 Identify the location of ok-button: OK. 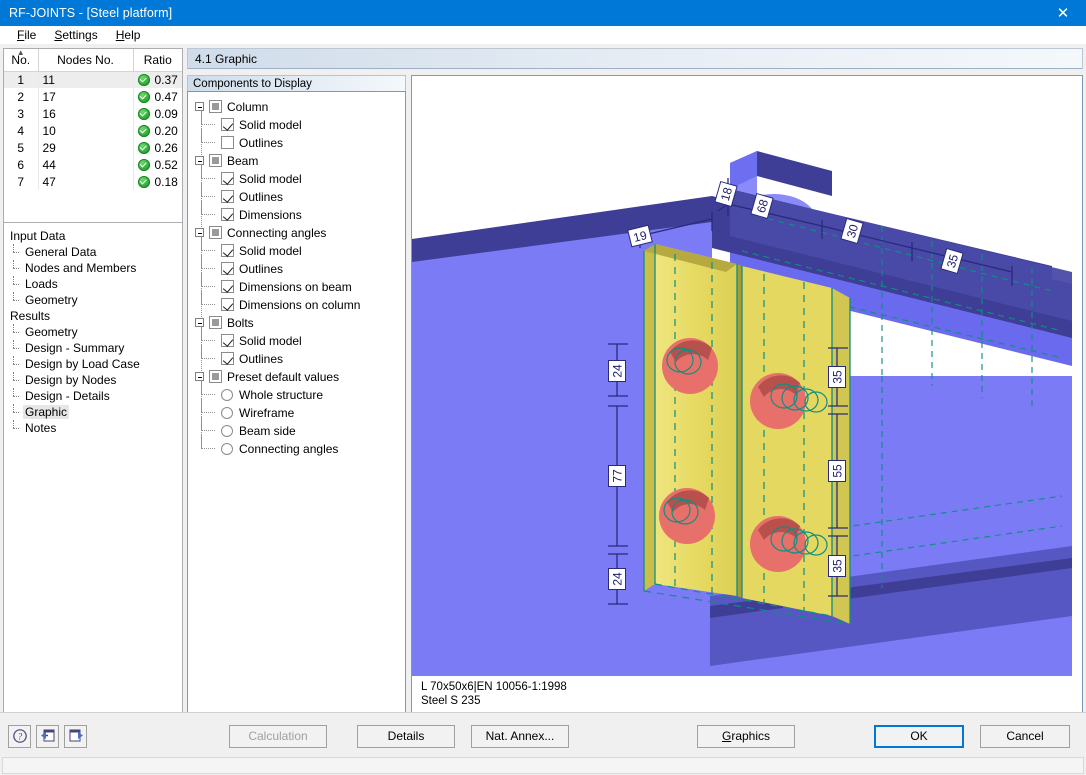
(919, 736).